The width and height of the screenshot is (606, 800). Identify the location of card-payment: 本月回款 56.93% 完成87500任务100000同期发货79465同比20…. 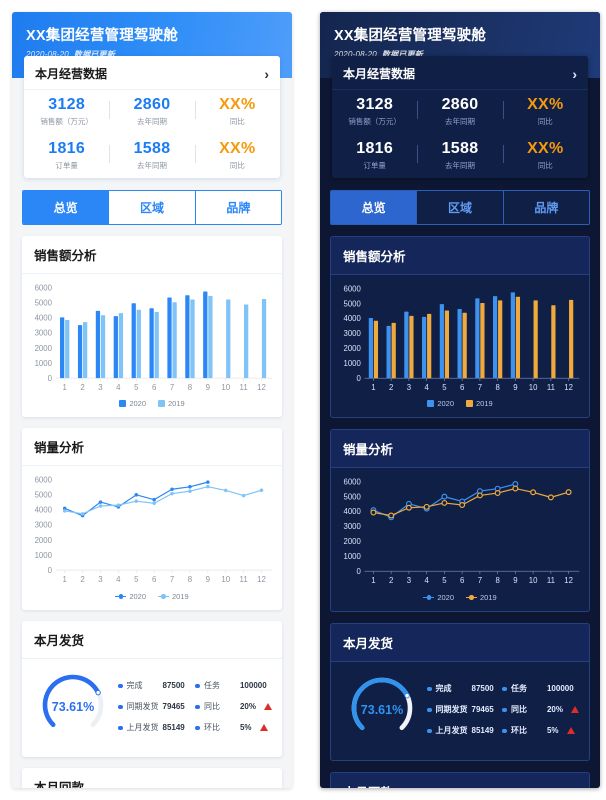
(152, 777).